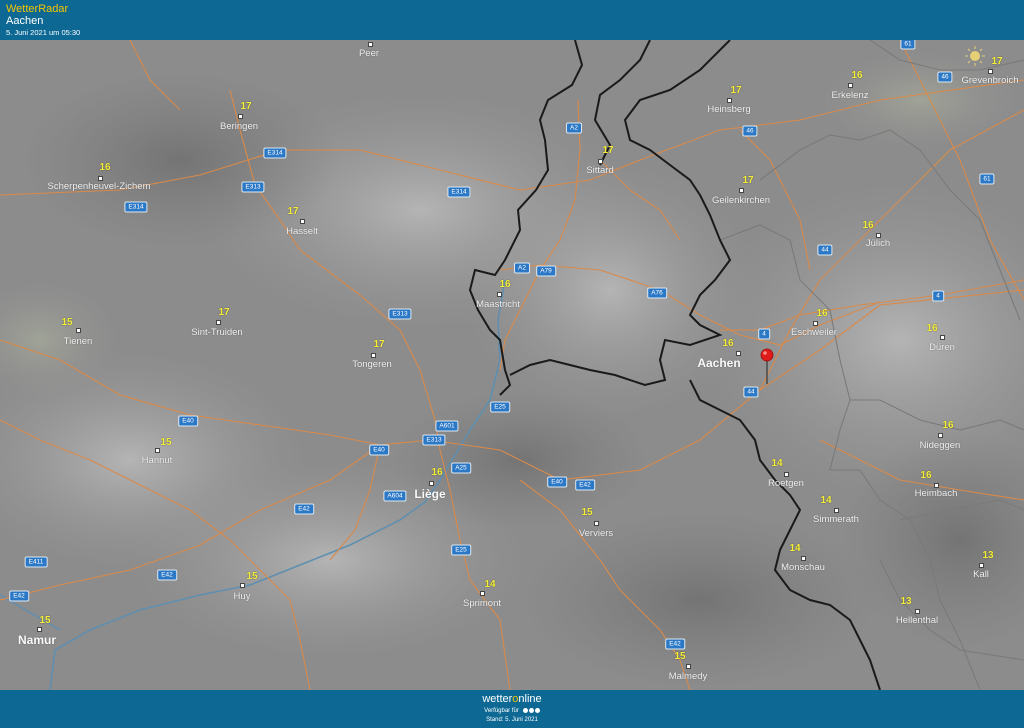 The width and height of the screenshot is (1024, 728). I want to click on city-name: Malmedy, so click(688, 676).